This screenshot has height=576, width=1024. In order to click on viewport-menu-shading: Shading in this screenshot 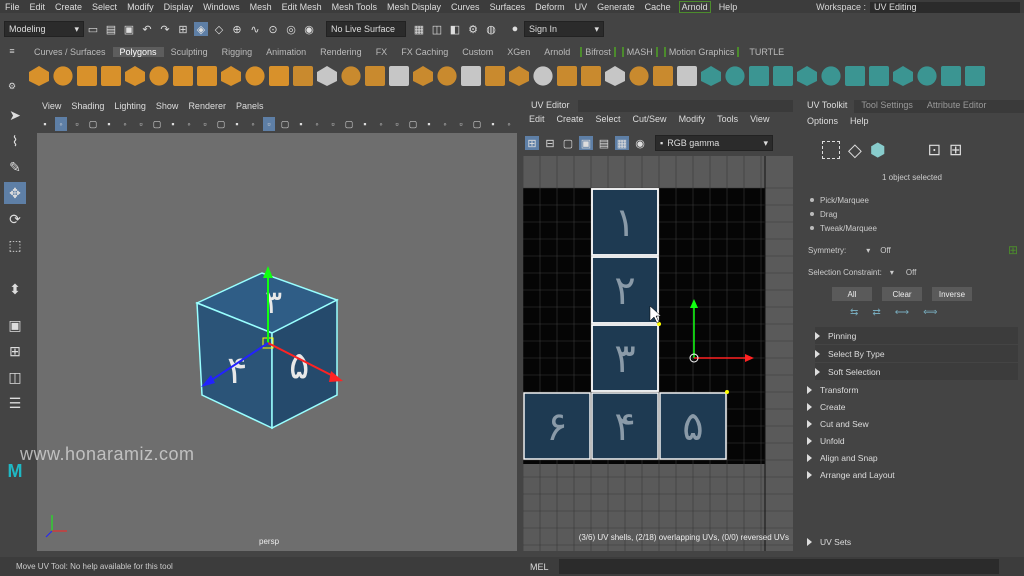, I will do `click(87, 108)`.